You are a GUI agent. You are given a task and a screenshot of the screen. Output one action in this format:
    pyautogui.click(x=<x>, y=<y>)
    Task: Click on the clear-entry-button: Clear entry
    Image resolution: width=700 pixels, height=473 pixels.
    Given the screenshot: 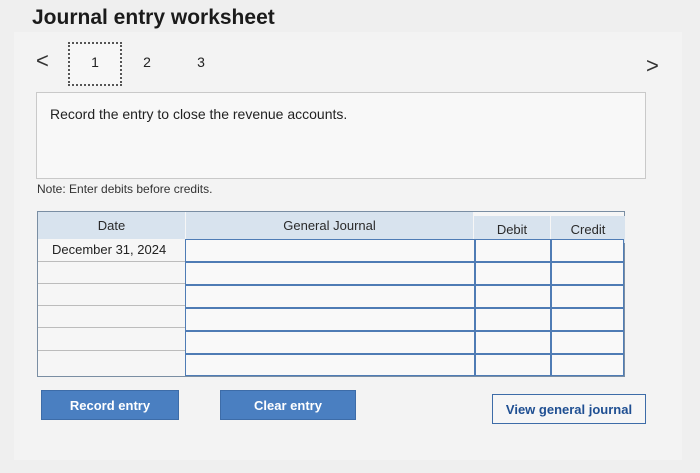 What is the action you would take?
    pyautogui.click(x=288, y=405)
    